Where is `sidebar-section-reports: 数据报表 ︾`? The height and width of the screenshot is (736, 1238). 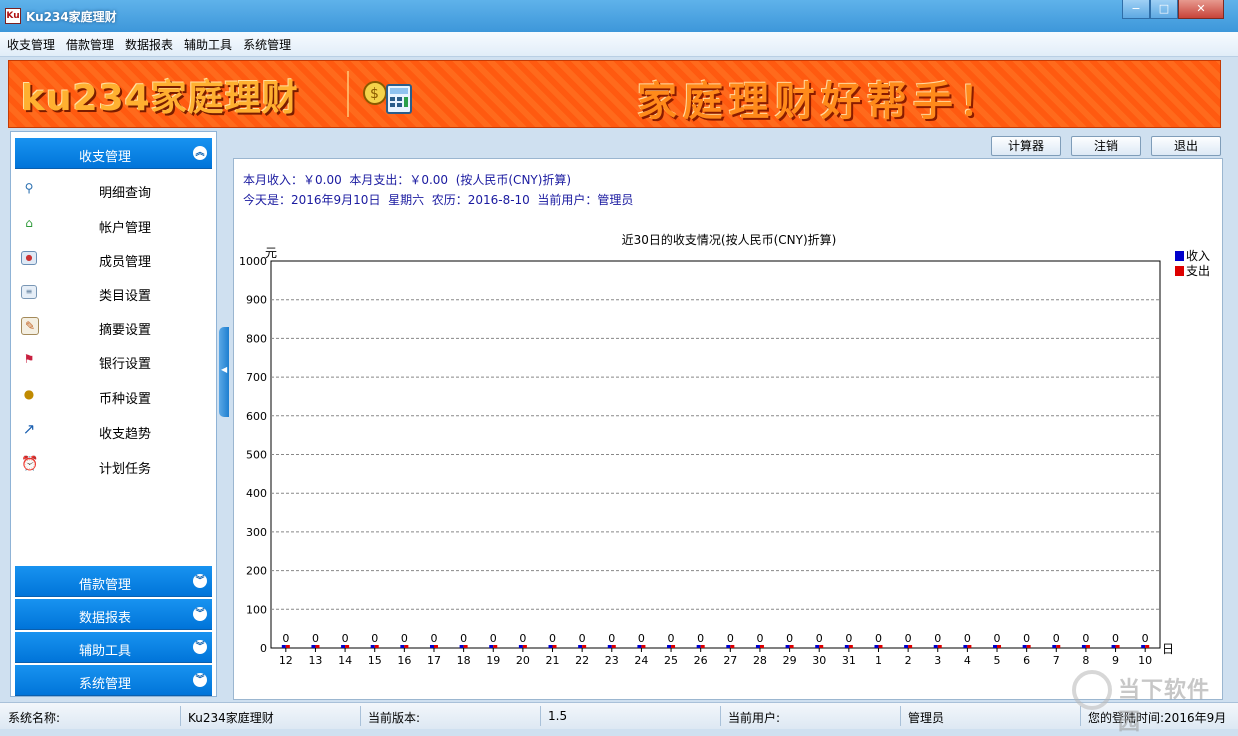 sidebar-section-reports: 数据报表 ︾ is located at coordinates (113, 614).